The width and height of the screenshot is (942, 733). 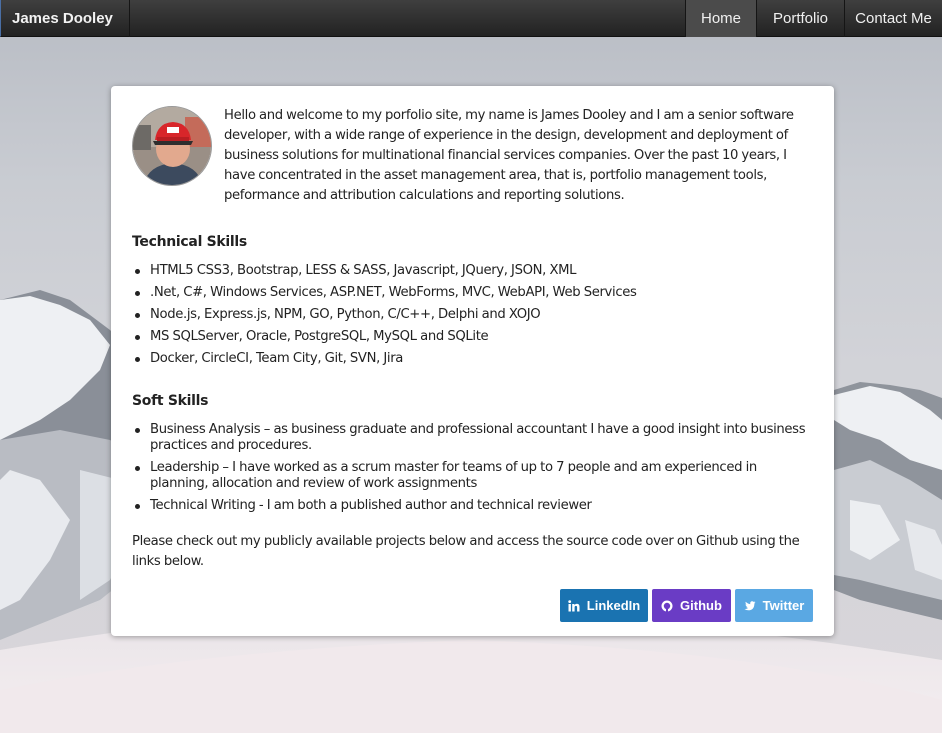 I want to click on linkedin-icon, so click(x=574, y=605).